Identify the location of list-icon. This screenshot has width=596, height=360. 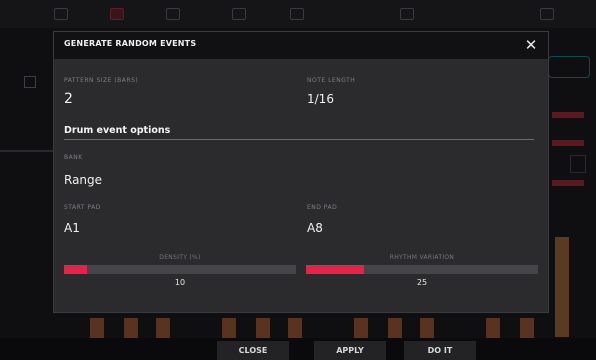
(30, 82).